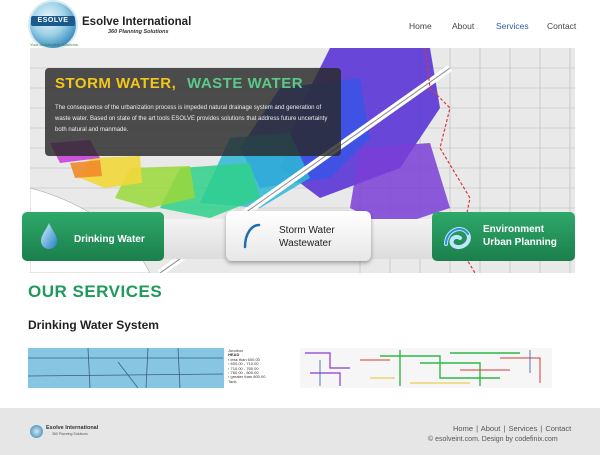 This screenshot has height=455, width=600. What do you see at coordinates (307, 237) in the screenshot?
I see `service-card-label: Storm Water Wastewater` at bounding box center [307, 237].